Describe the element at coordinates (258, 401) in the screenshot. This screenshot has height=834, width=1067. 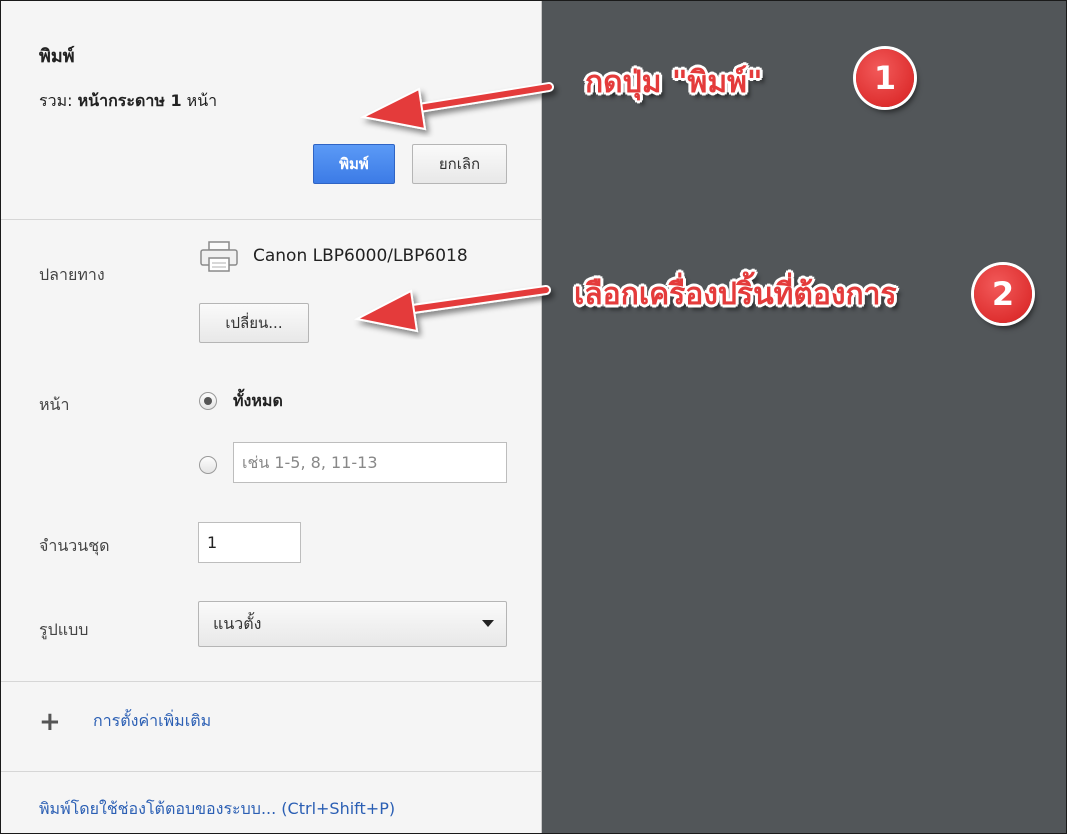
I see `pages-all-label: ทั้งหมด` at that location.